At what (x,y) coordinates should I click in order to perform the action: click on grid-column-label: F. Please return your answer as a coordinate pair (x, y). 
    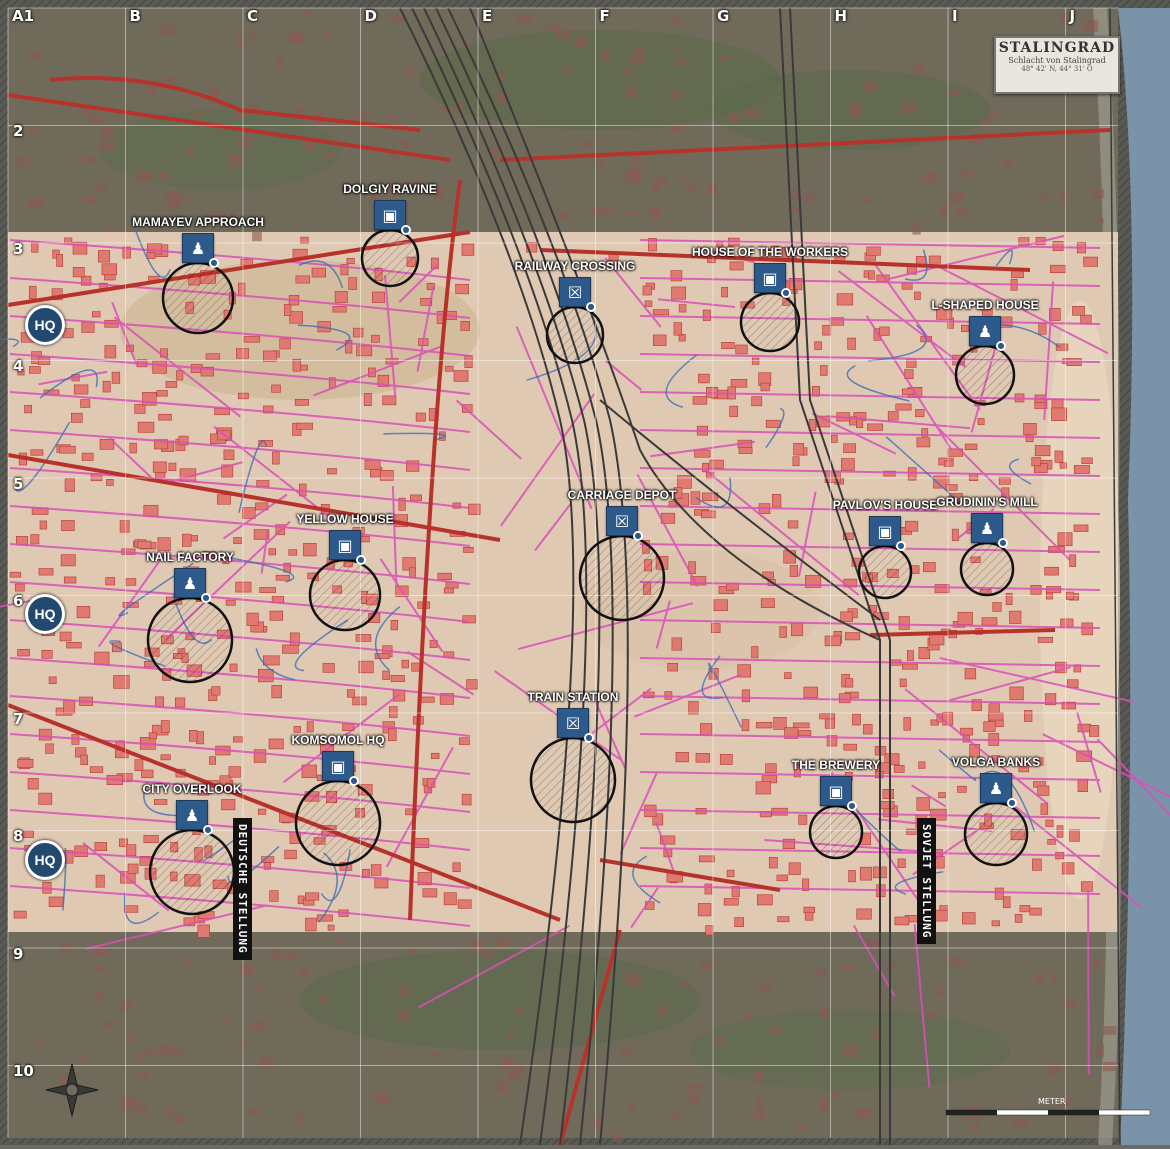
    Looking at the image, I should click on (604, 16).